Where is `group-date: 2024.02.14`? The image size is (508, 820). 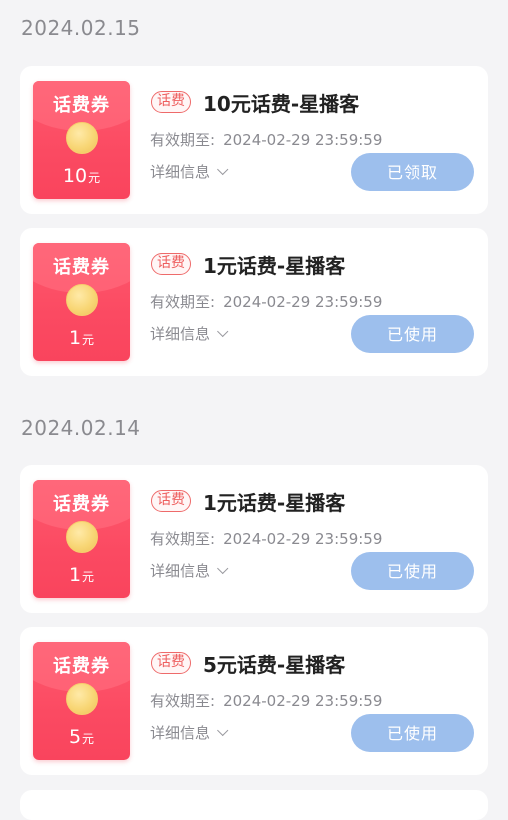 group-date: 2024.02.14 is located at coordinates (81, 428).